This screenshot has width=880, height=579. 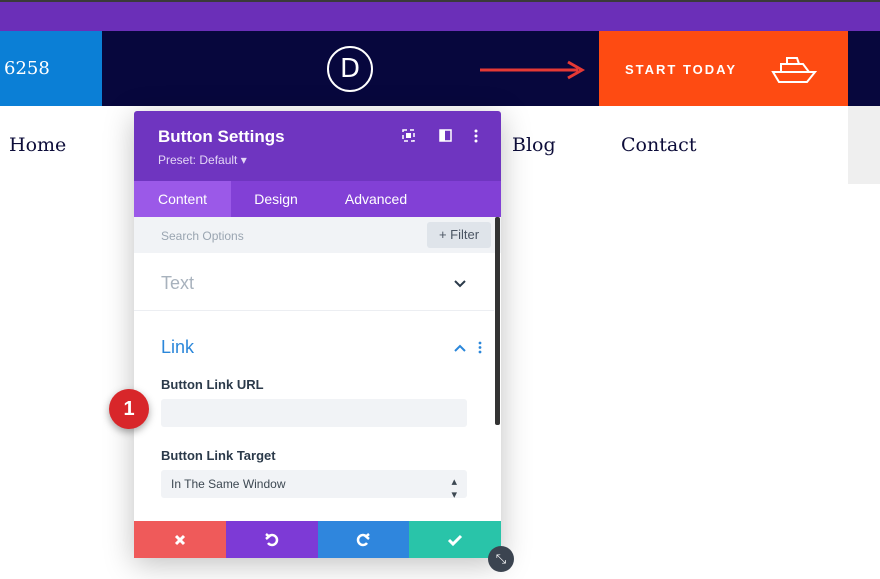 I want to click on preset-dropdown: Preset: Default ▾, so click(x=202, y=160).